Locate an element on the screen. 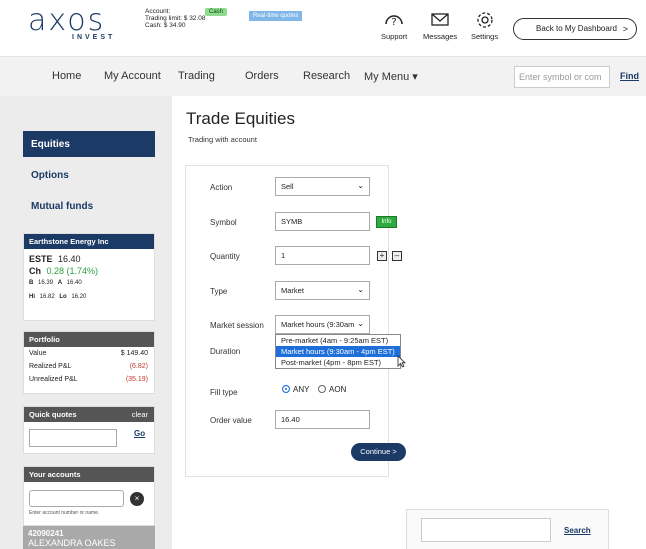 The width and height of the screenshot is (646, 549). info-button: Info is located at coordinates (386, 222).